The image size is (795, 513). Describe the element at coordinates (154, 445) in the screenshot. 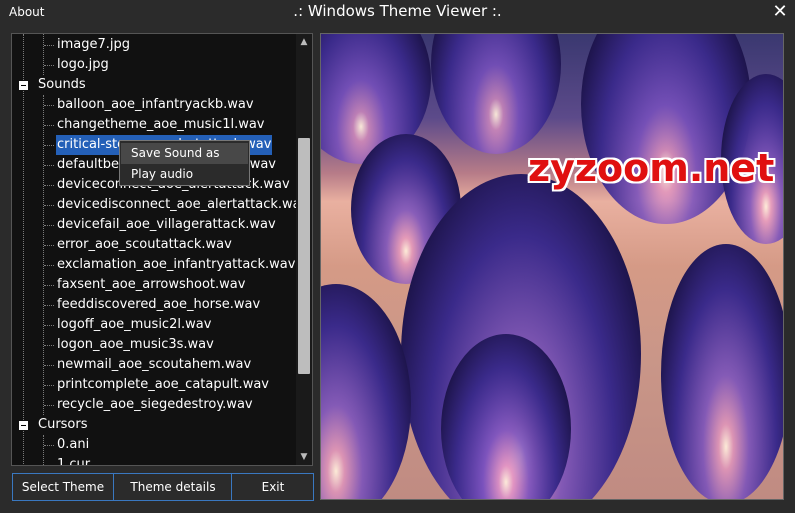

I see `tree-file-item: 0.ani` at that location.